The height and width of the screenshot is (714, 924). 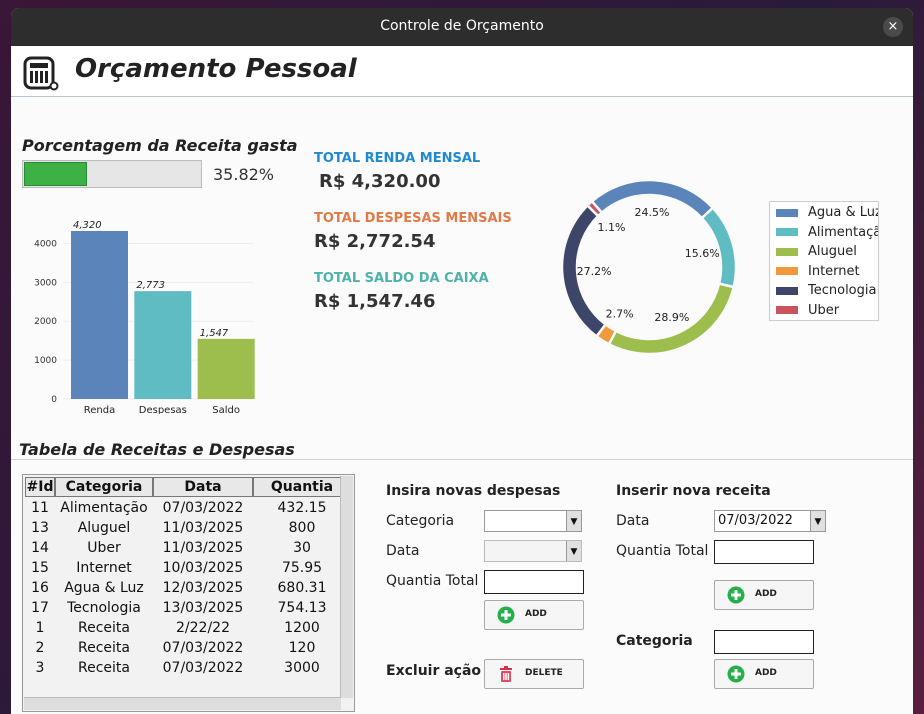 What do you see at coordinates (633, 521) in the screenshot?
I see `receita-data-label: Data` at bounding box center [633, 521].